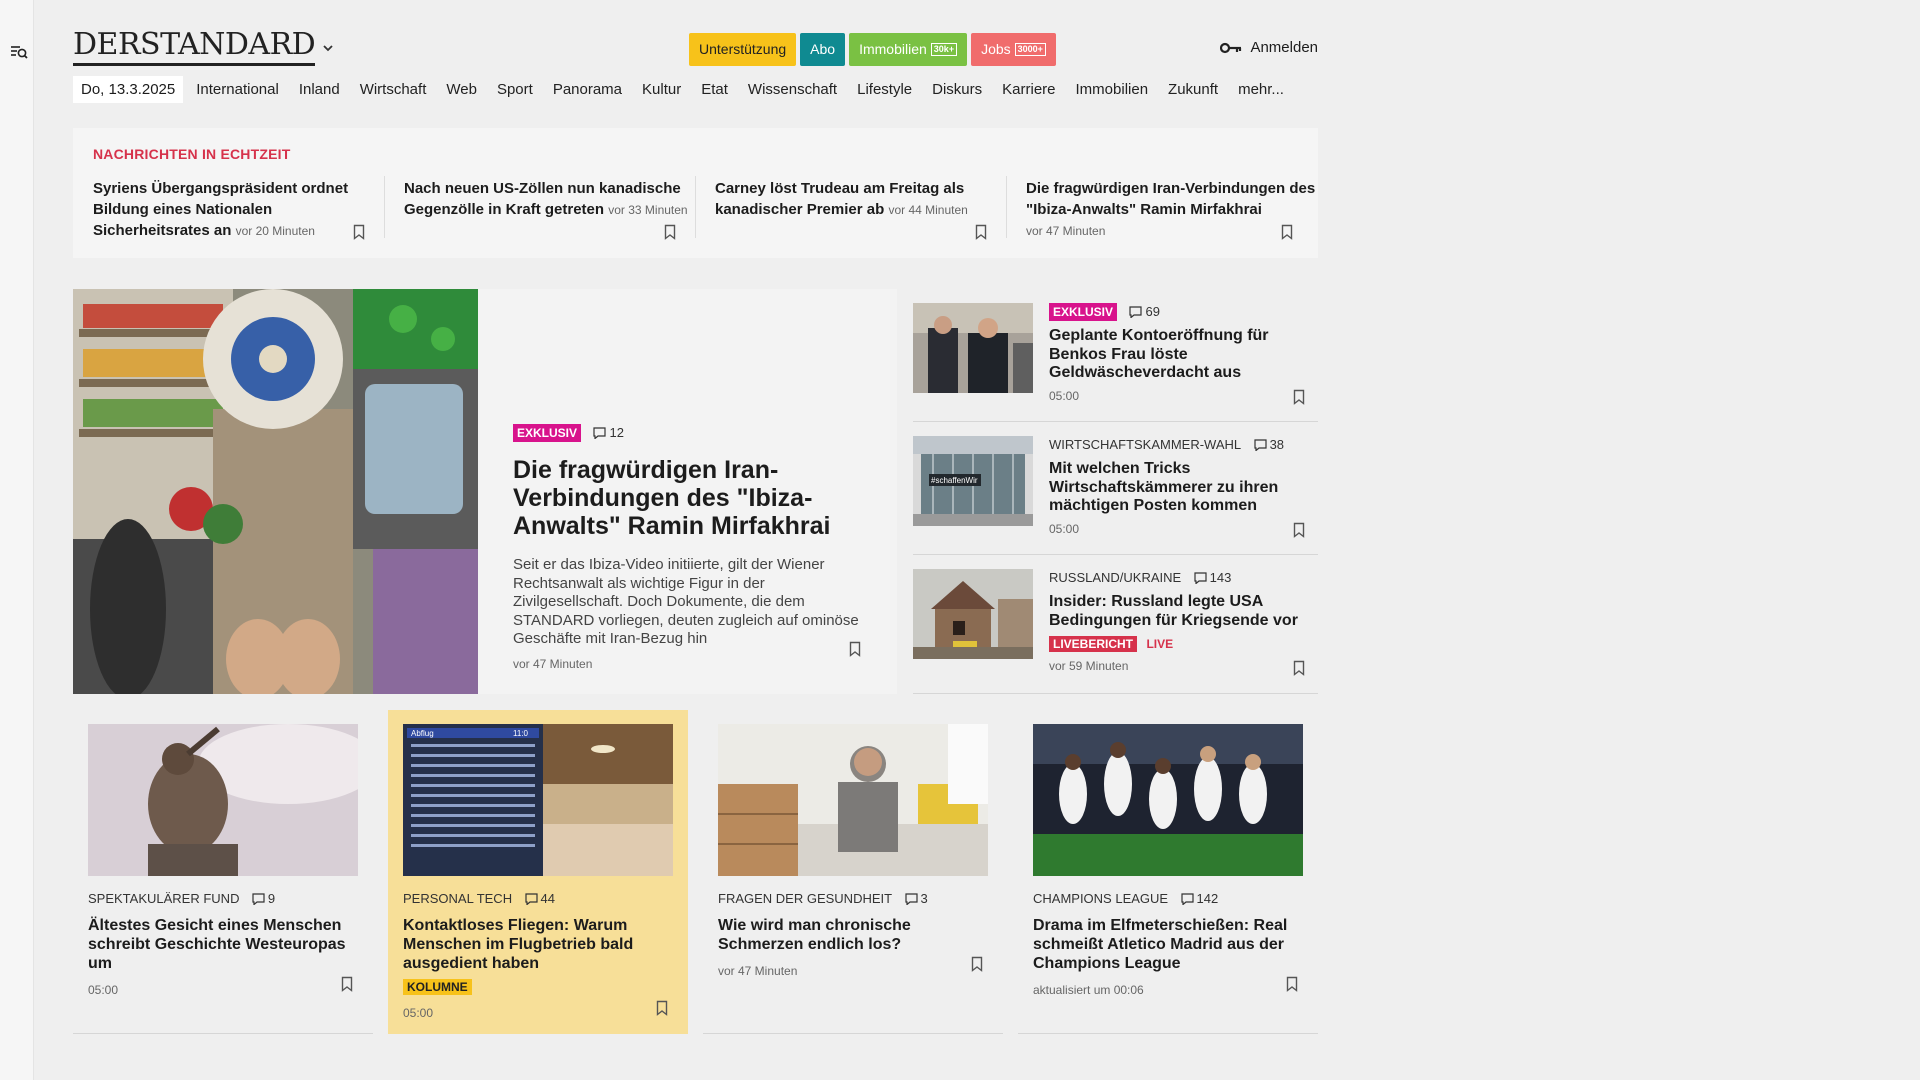  Describe the element at coordinates (553, 663) in the screenshot. I see `hero-time: vor 47 Minuten` at that location.